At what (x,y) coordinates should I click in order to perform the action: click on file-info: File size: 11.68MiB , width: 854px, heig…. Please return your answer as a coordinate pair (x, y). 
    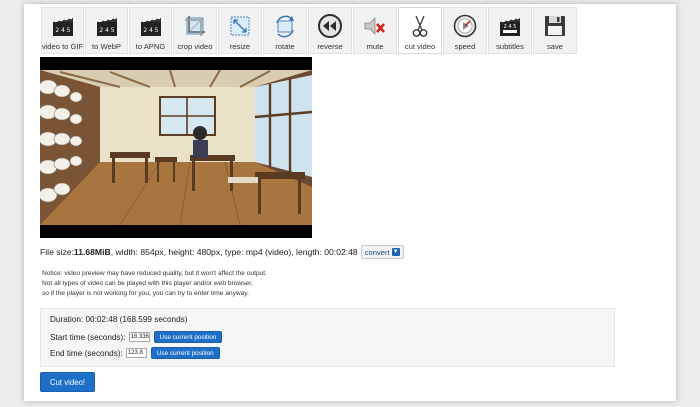
    Looking at the image, I should click on (222, 252).